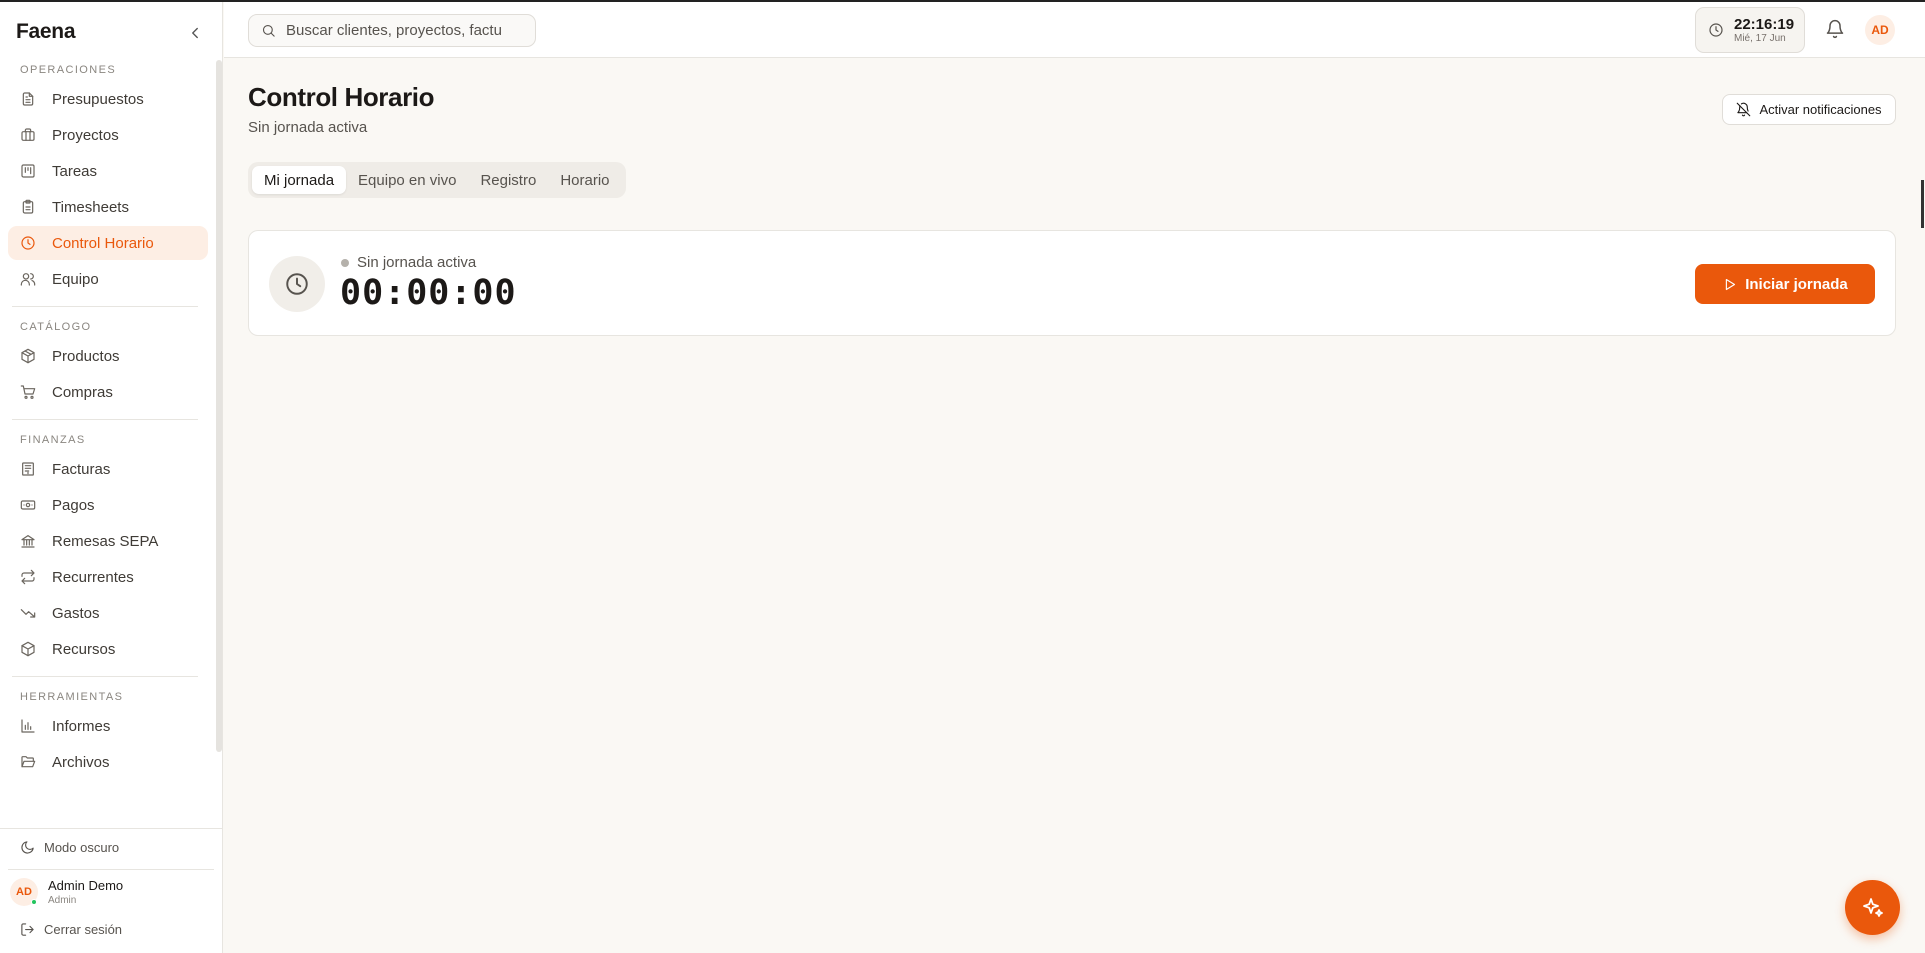  I want to click on sidebar-item-label: Proyectos, so click(85, 135).